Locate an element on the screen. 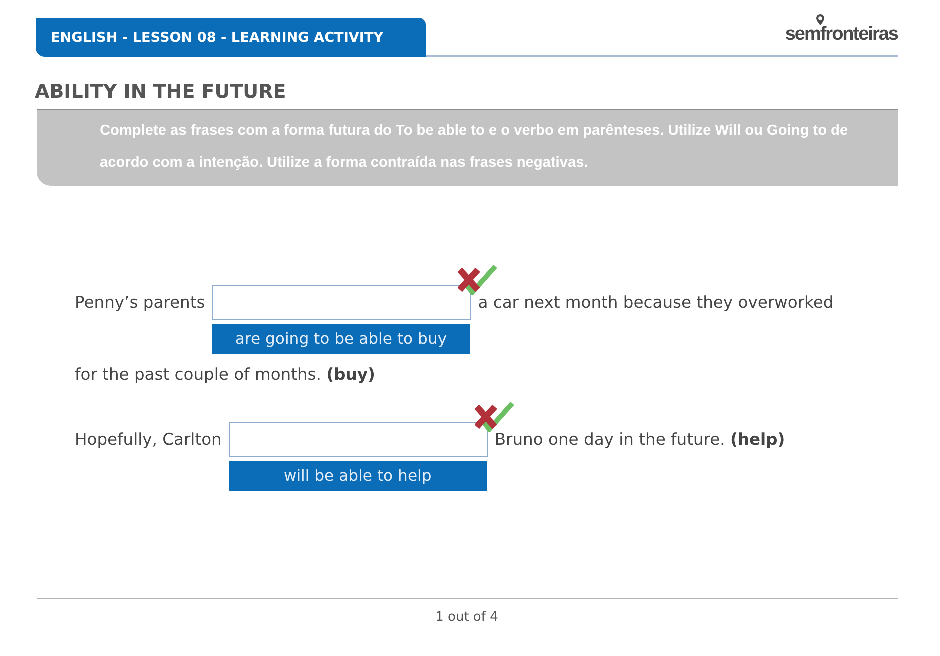 The width and height of the screenshot is (940, 656). instruction-text: Complete as frases com a forma futura do To be able to e o verbo em parênteses. Utilize Will ou Going to de acordo com a intenção. Utilize a forma contraída nas frases negativas. is located at coordinates (475, 147).